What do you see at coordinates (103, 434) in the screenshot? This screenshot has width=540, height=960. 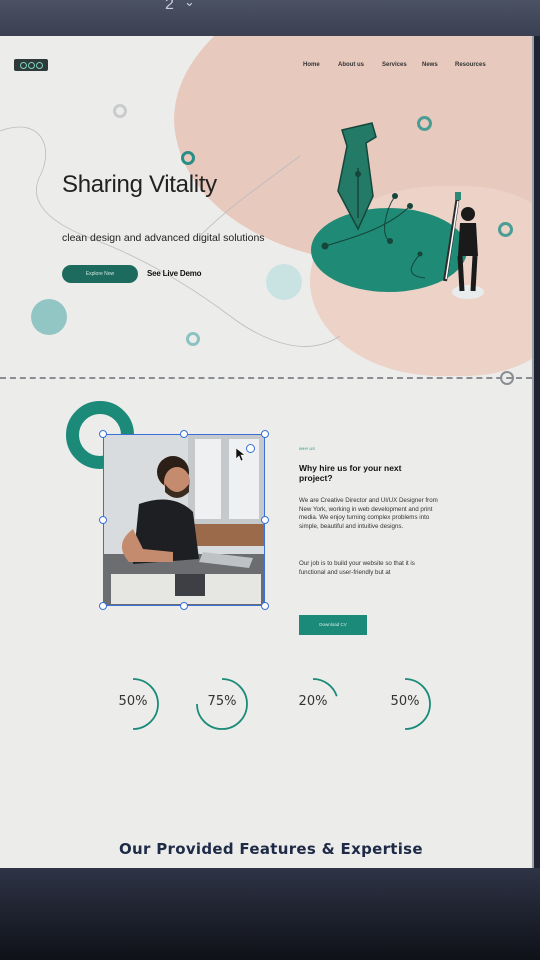 I see `resize-handle-tl` at bounding box center [103, 434].